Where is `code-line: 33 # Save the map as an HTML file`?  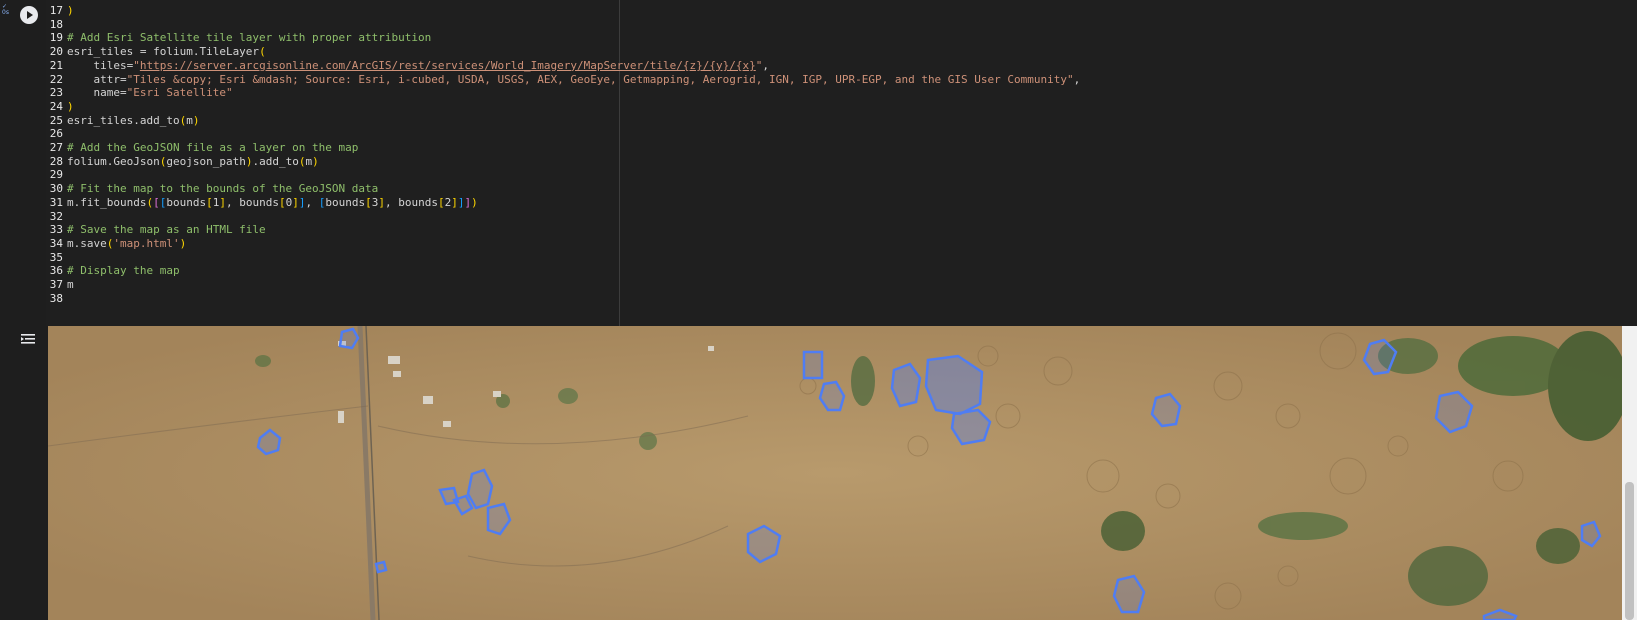
code-line: 33 # Save the map as an HTML file is located at coordinates (156, 230).